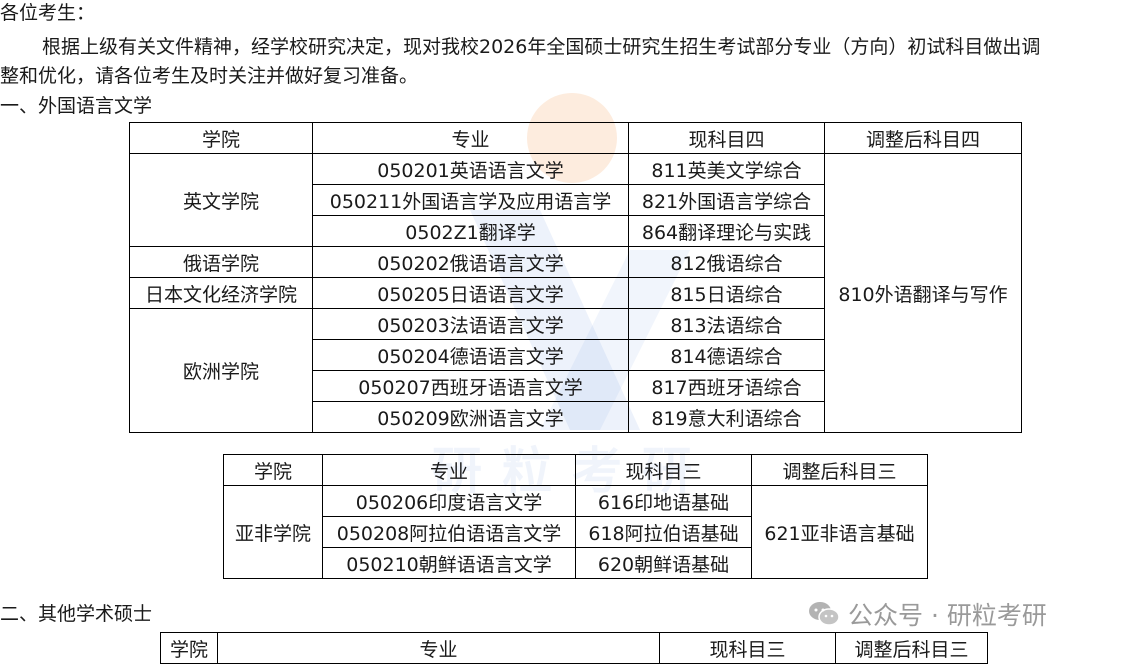  I want to click on current-subject-cell: 864翻译理论与实践, so click(726, 231).